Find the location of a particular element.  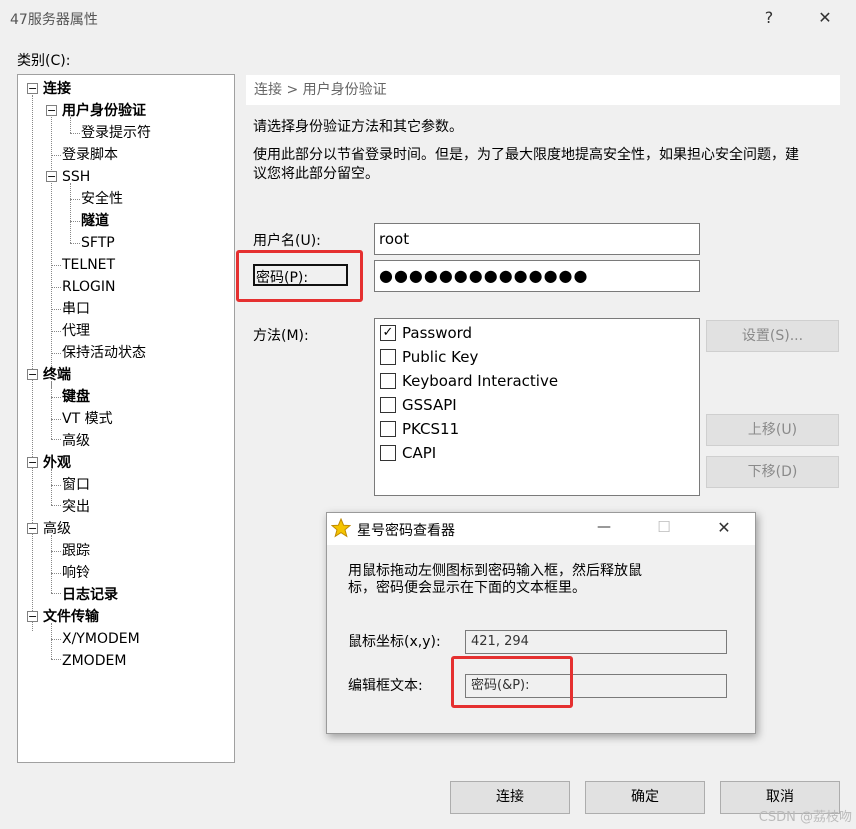

tree-item-keyboard: 键盘 is located at coordinates (76, 397).